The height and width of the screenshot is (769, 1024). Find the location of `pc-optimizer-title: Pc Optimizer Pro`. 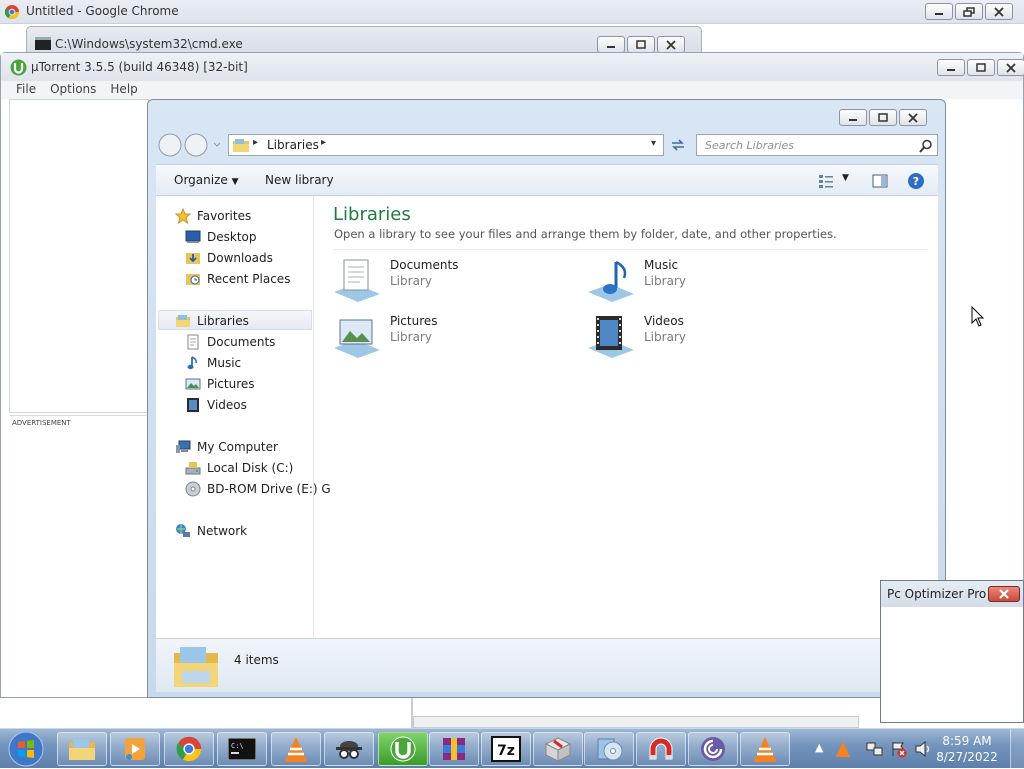

pc-optimizer-title: Pc Optimizer Pro is located at coordinates (937, 594).